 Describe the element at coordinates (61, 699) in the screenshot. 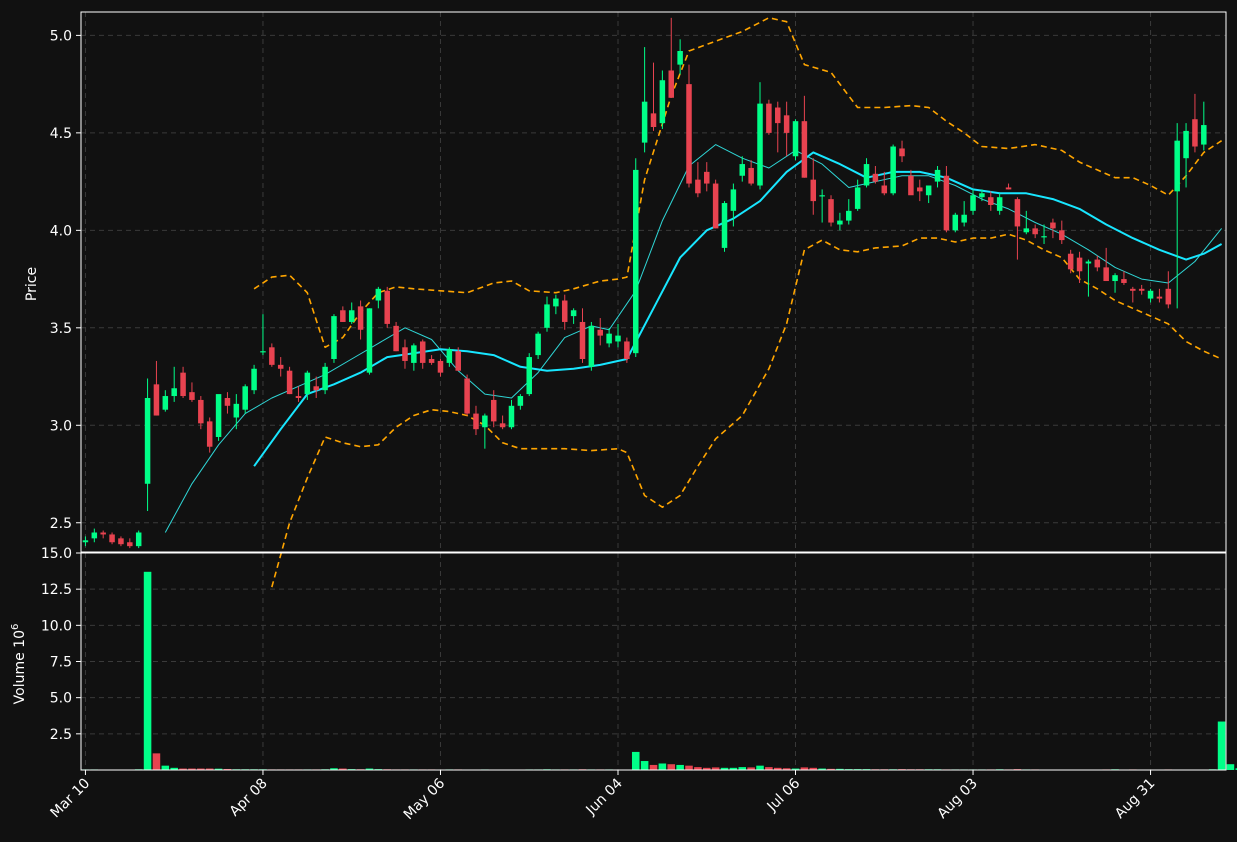

I see `volume-y-tick-label: 5.0` at that location.